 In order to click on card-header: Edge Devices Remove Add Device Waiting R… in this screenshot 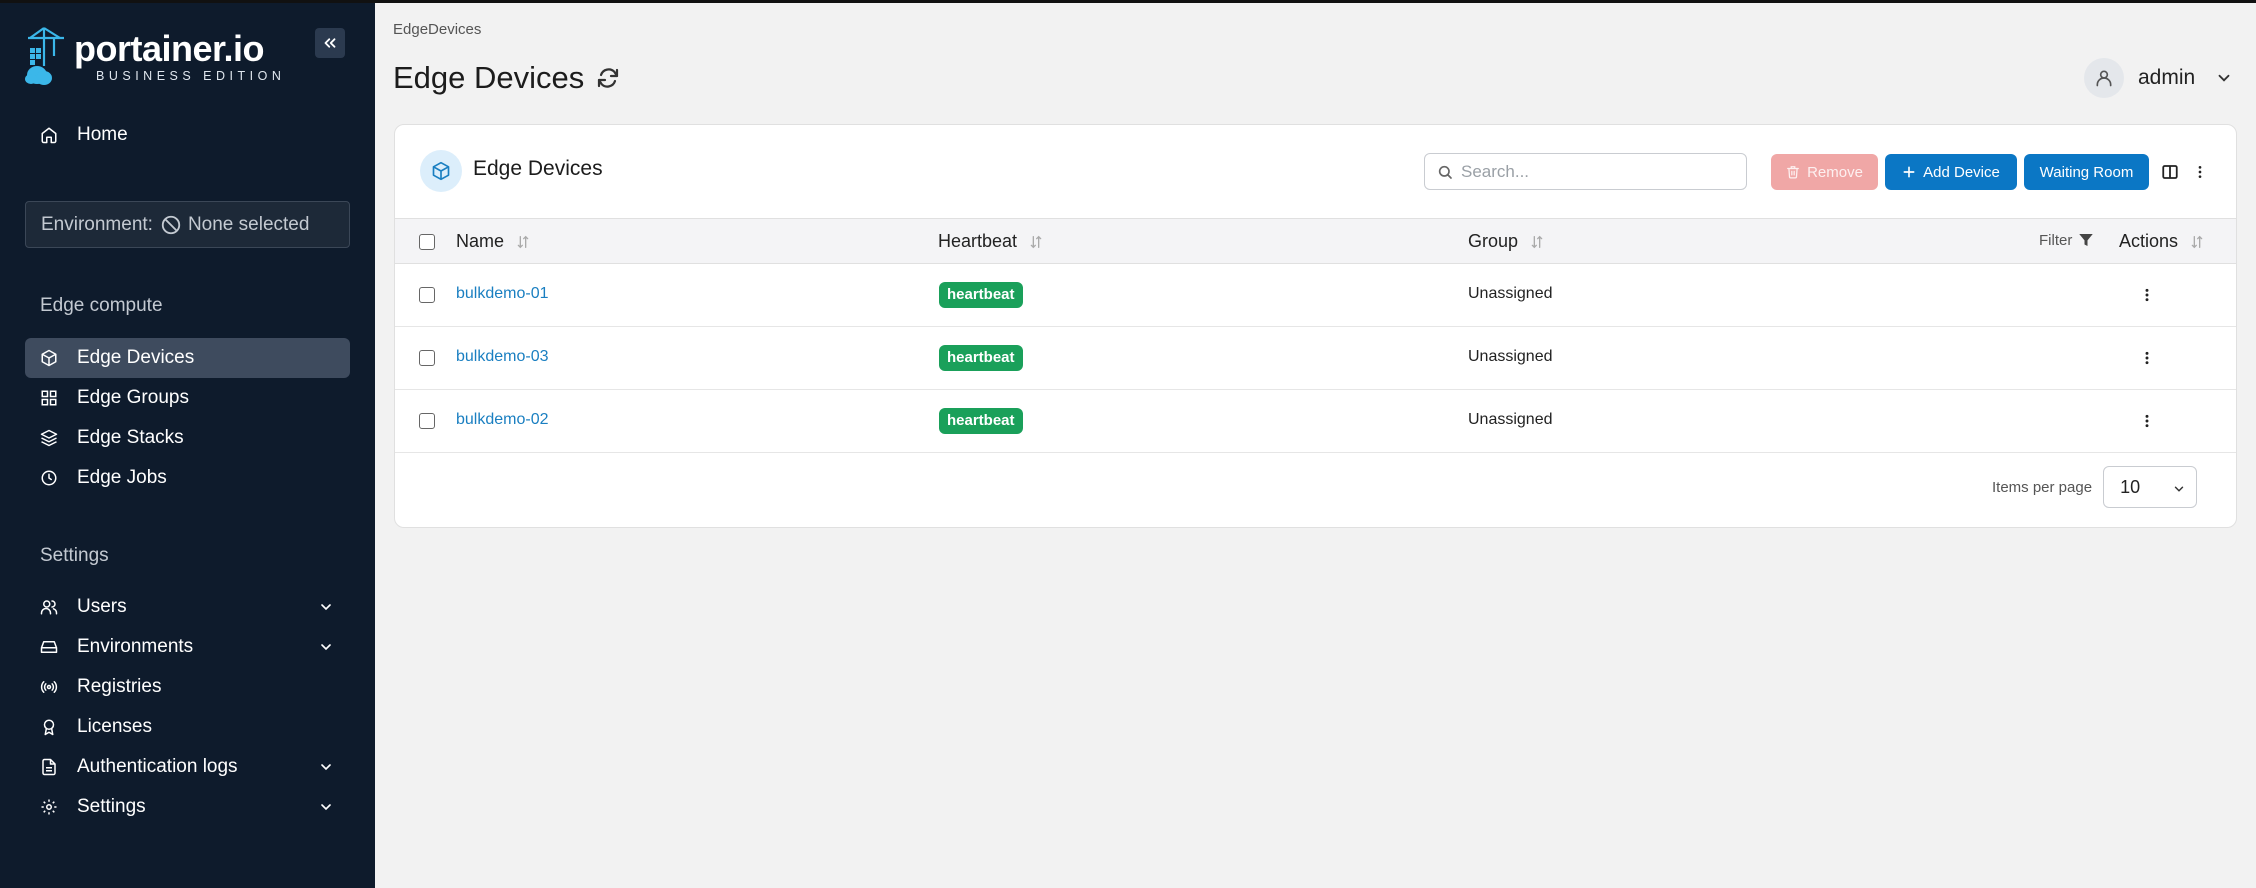, I will do `click(1315, 172)`.